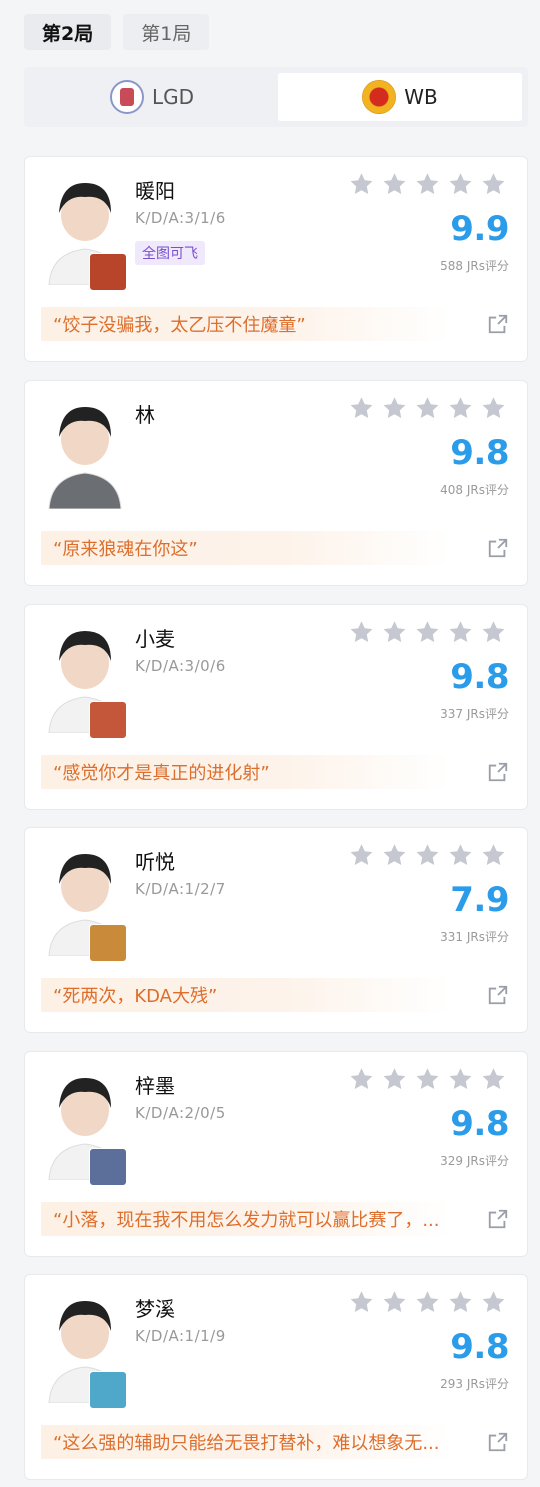  What do you see at coordinates (246, 324) in the screenshot?
I see `hot-comment: “饺子没骗我，太乙压不住魔童”` at bounding box center [246, 324].